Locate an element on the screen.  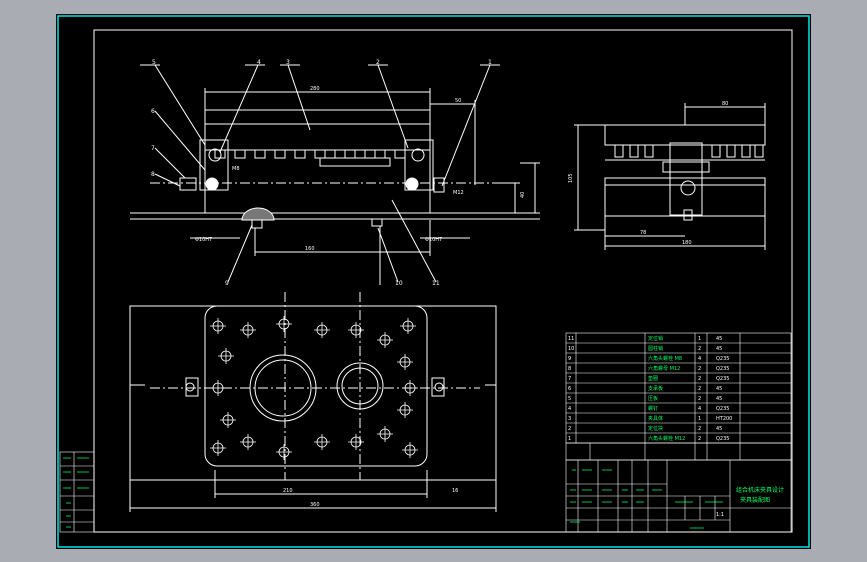
bom-cell-name: 定位销 is located at coordinates (655, 338).